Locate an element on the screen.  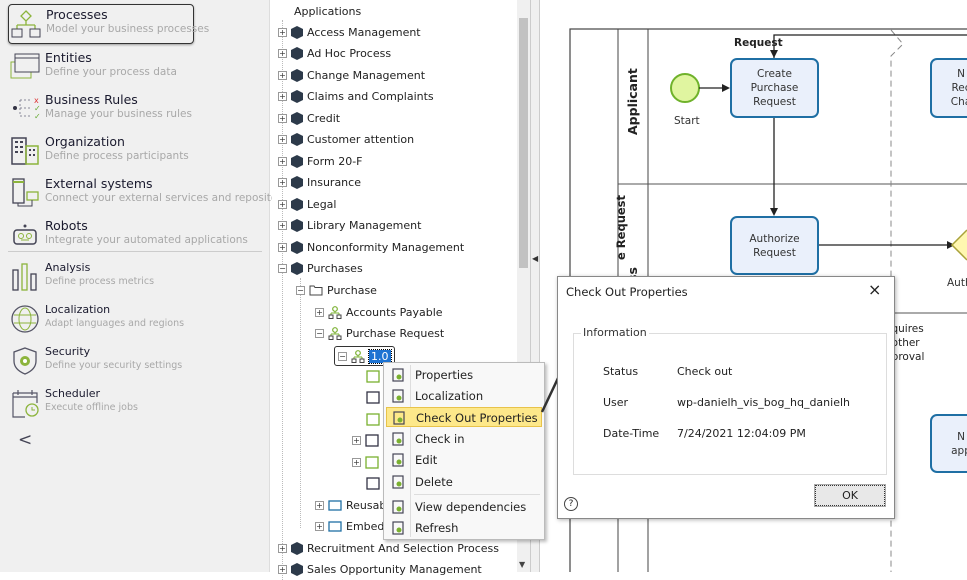
gateway is located at coordinates (958, 245).